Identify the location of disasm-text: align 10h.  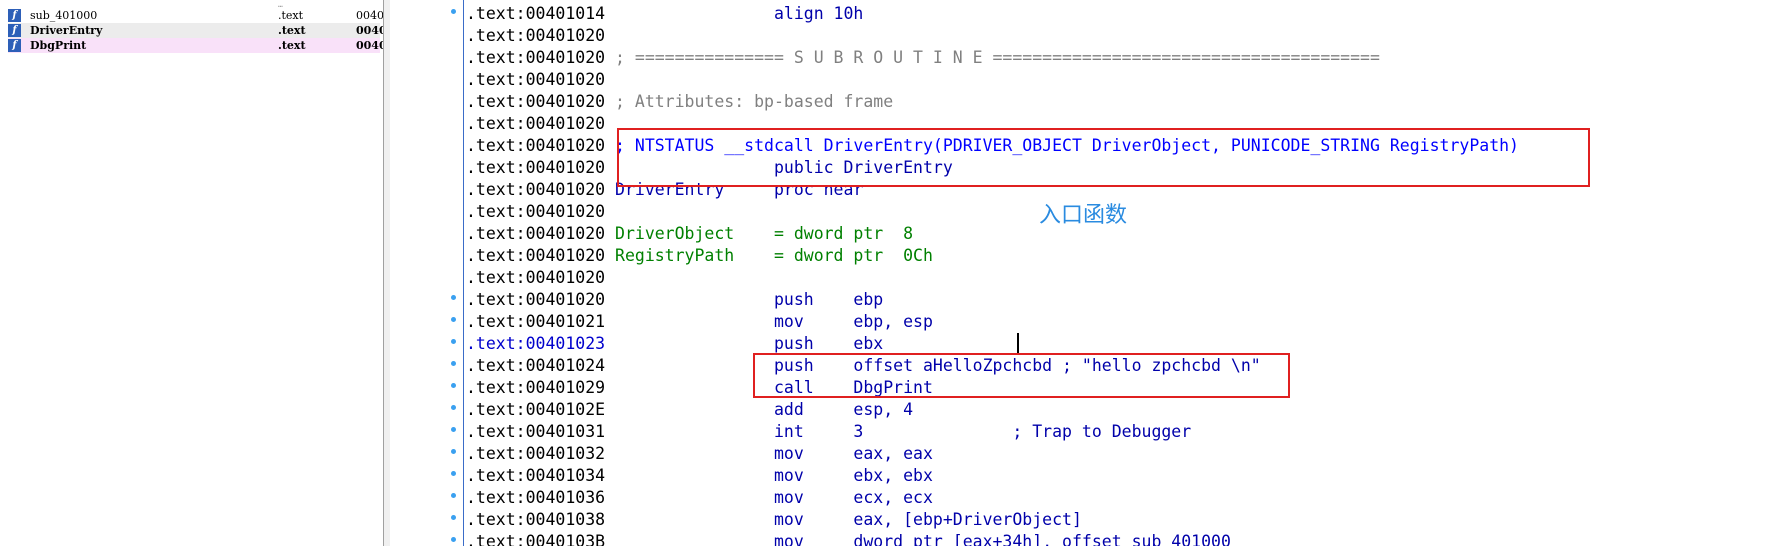
(739, 13).